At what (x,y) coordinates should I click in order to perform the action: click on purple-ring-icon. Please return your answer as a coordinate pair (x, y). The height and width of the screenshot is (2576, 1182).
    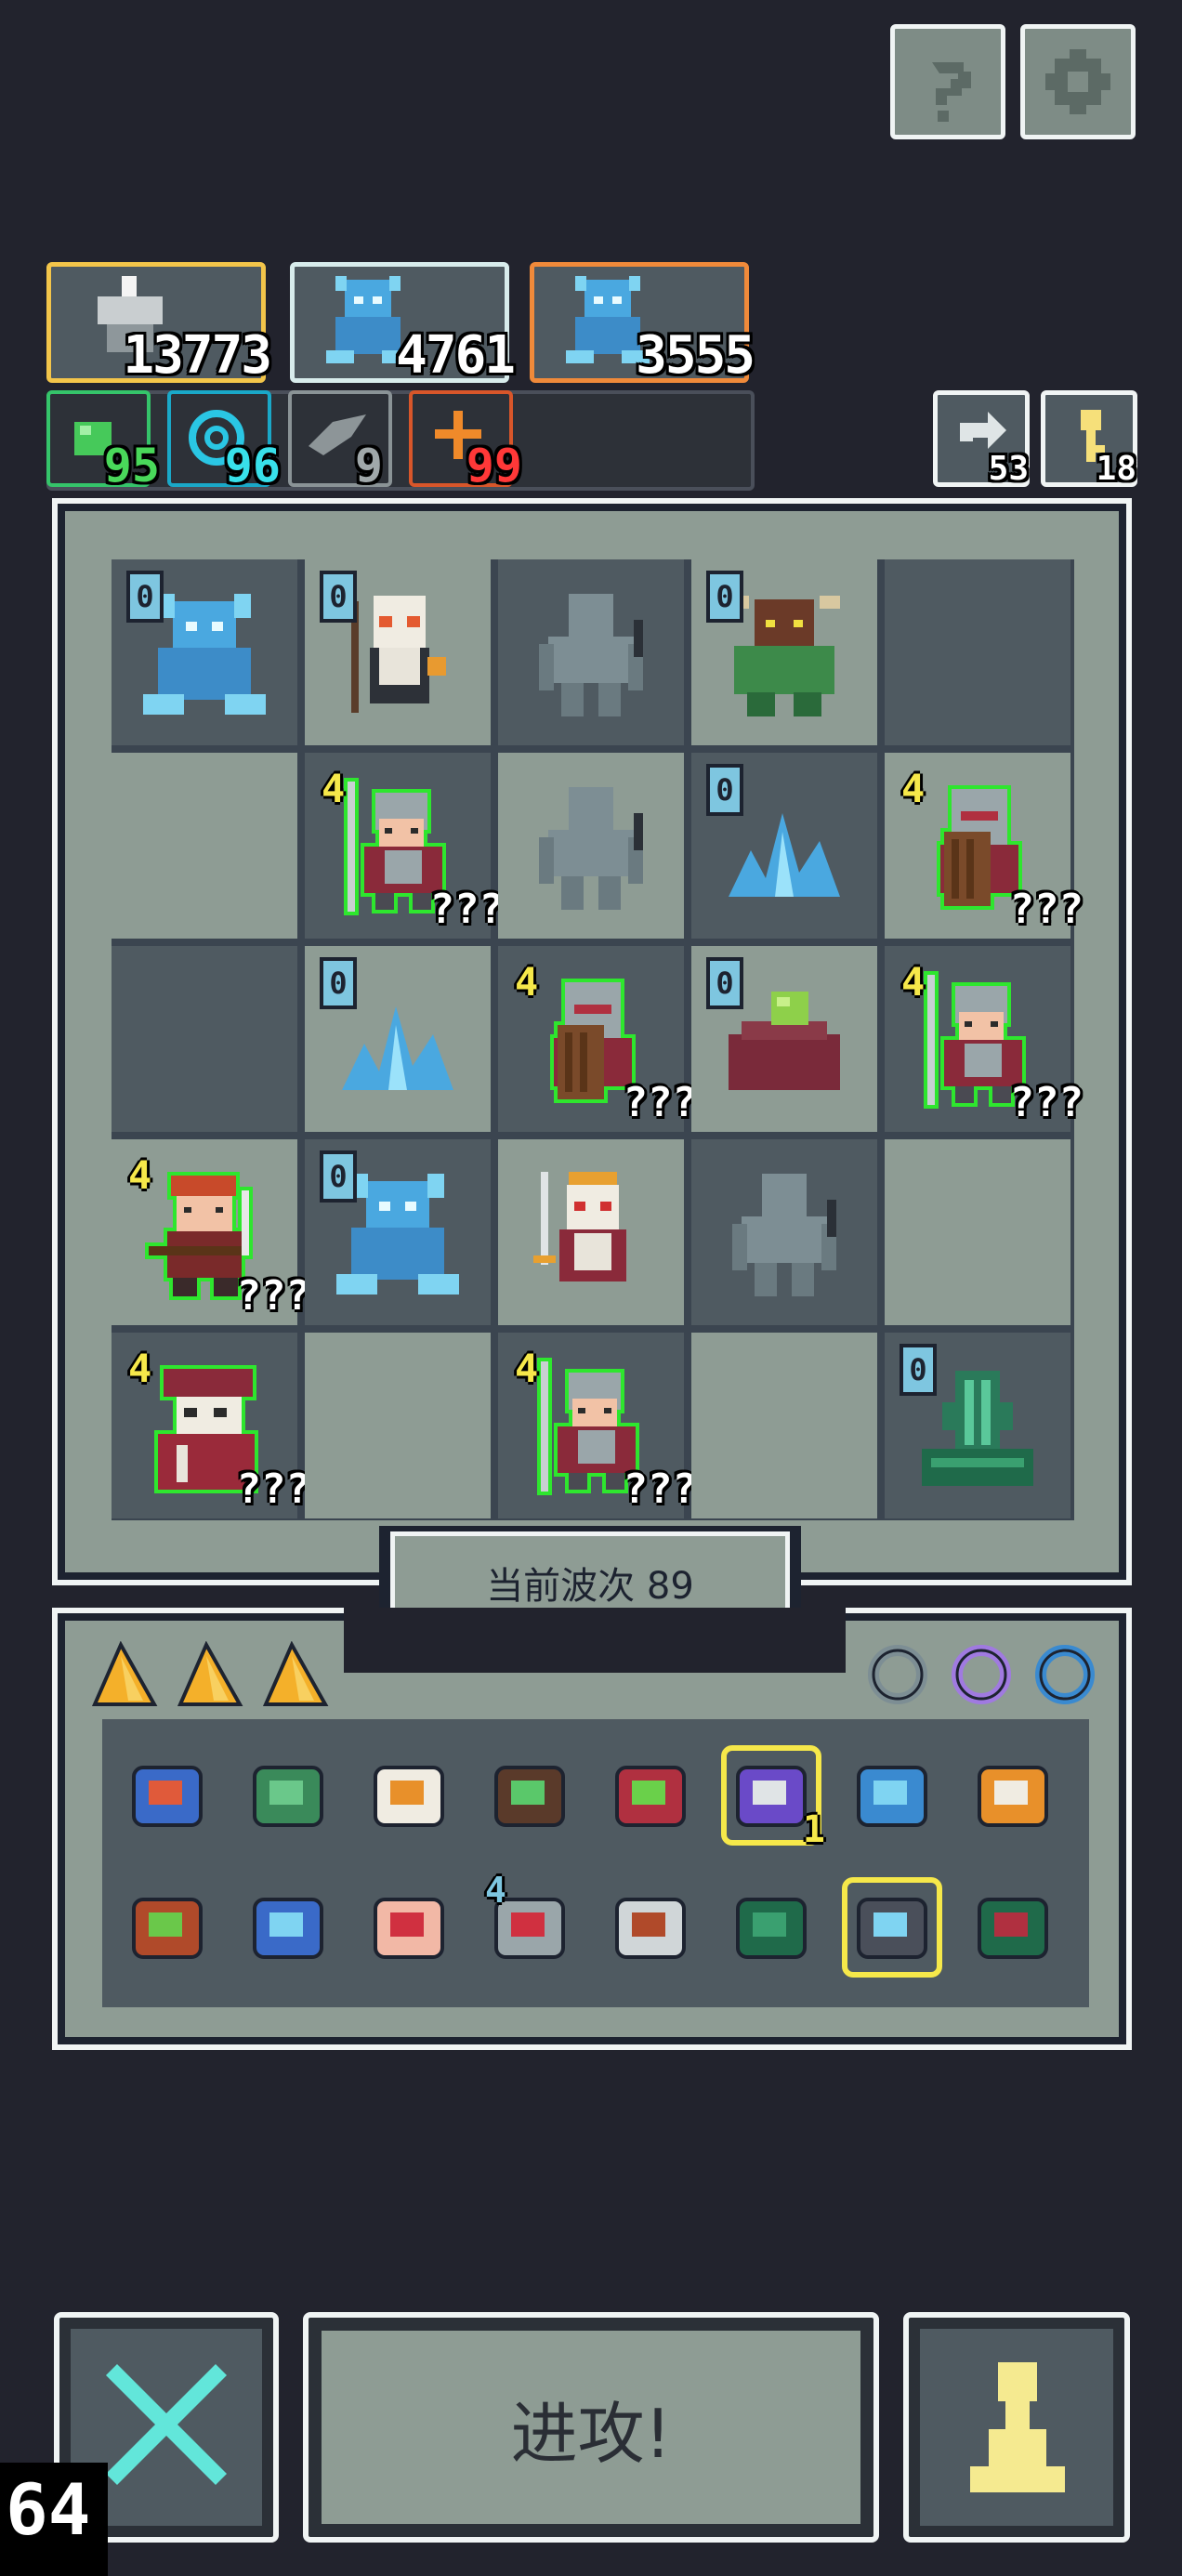
    Looking at the image, I should click on (981, 1672).